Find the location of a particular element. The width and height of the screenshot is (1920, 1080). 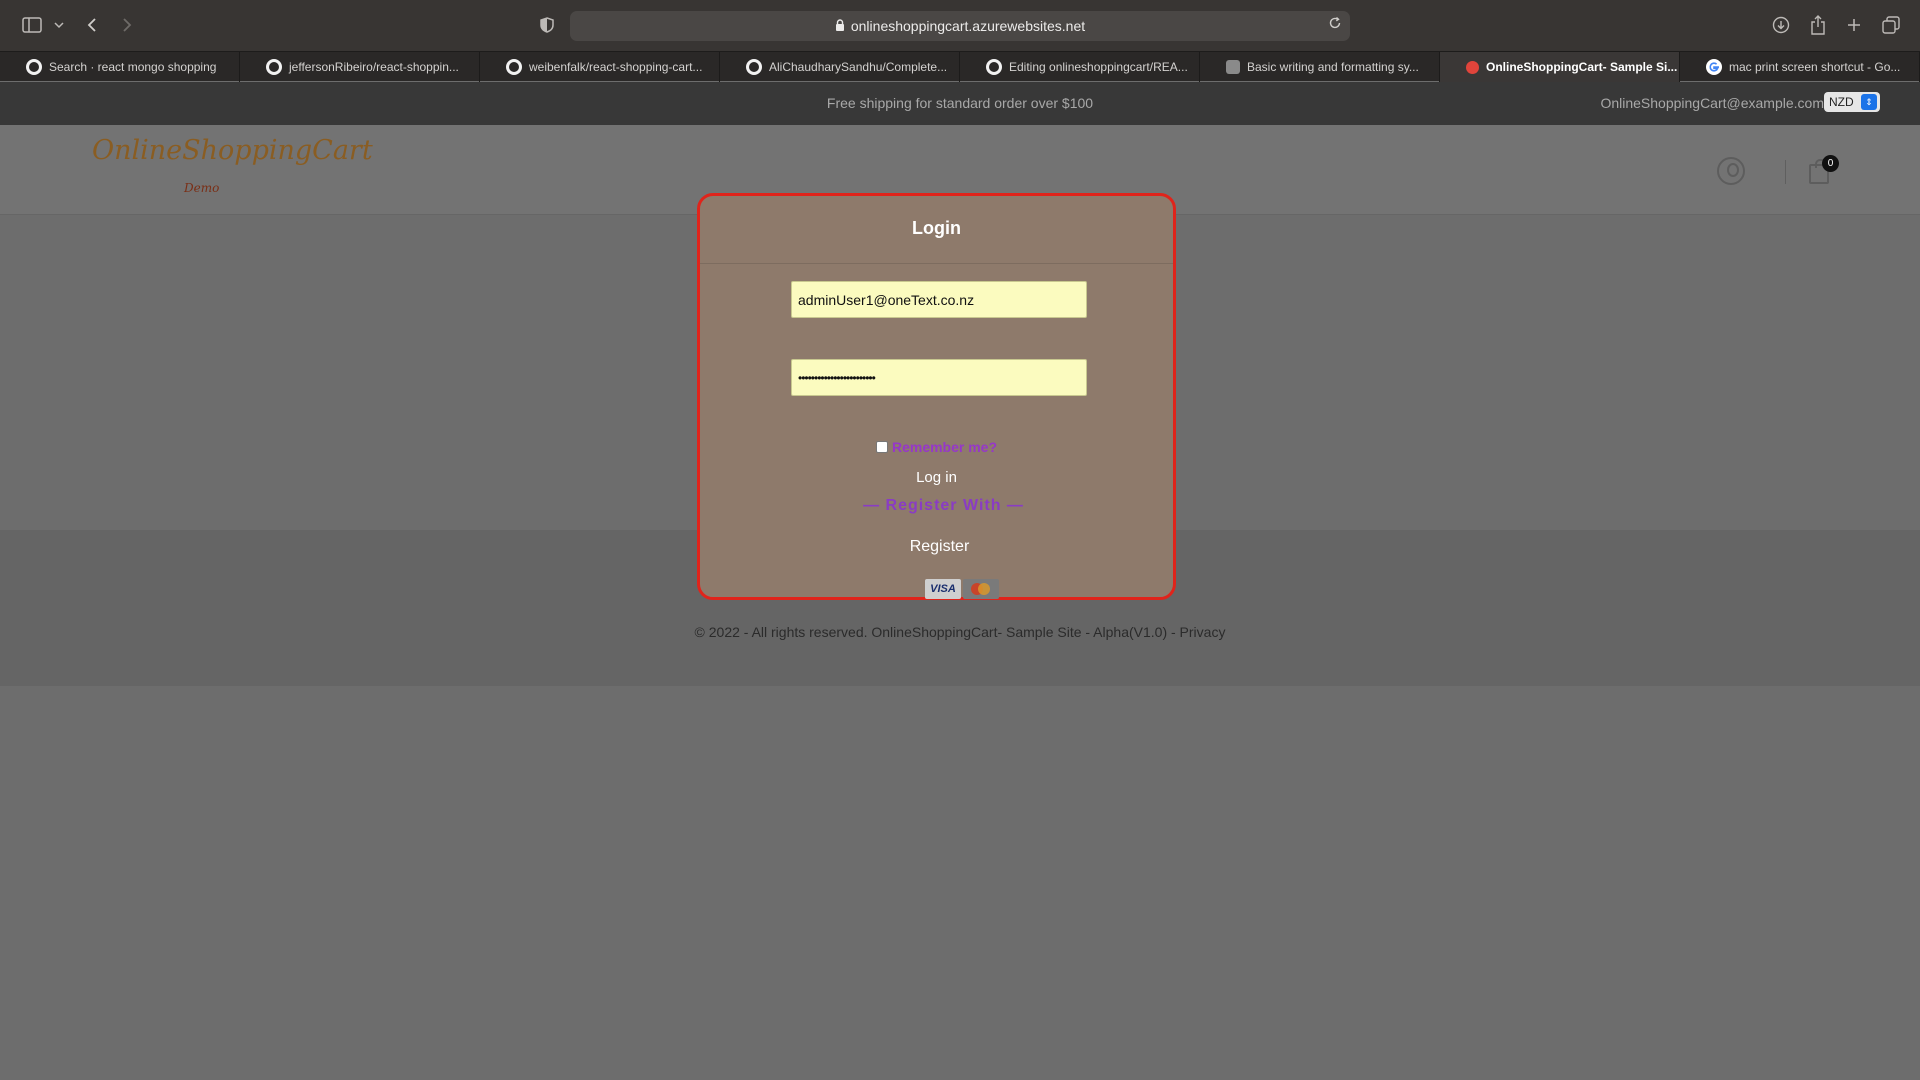

browser-toolbar: onlineshoppingcart.azurewebsites.net is located at coordinates (960, 25).